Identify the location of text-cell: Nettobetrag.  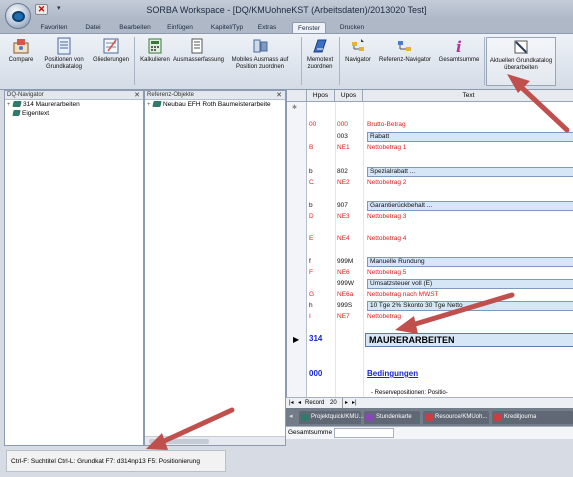
(384, 316).